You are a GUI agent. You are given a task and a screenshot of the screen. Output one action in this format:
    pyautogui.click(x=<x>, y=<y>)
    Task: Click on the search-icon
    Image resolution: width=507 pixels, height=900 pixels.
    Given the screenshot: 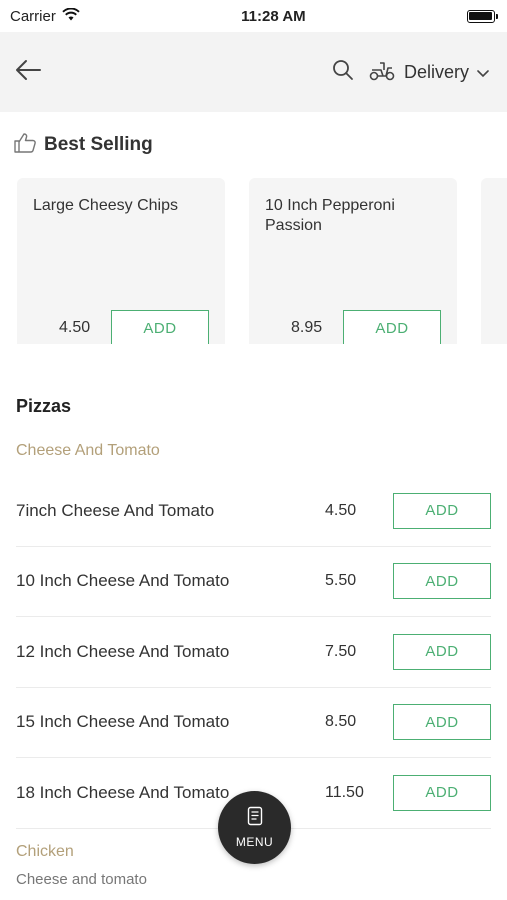 What is the action you would take?
    pyautogui.click(x=343, y=72)
    